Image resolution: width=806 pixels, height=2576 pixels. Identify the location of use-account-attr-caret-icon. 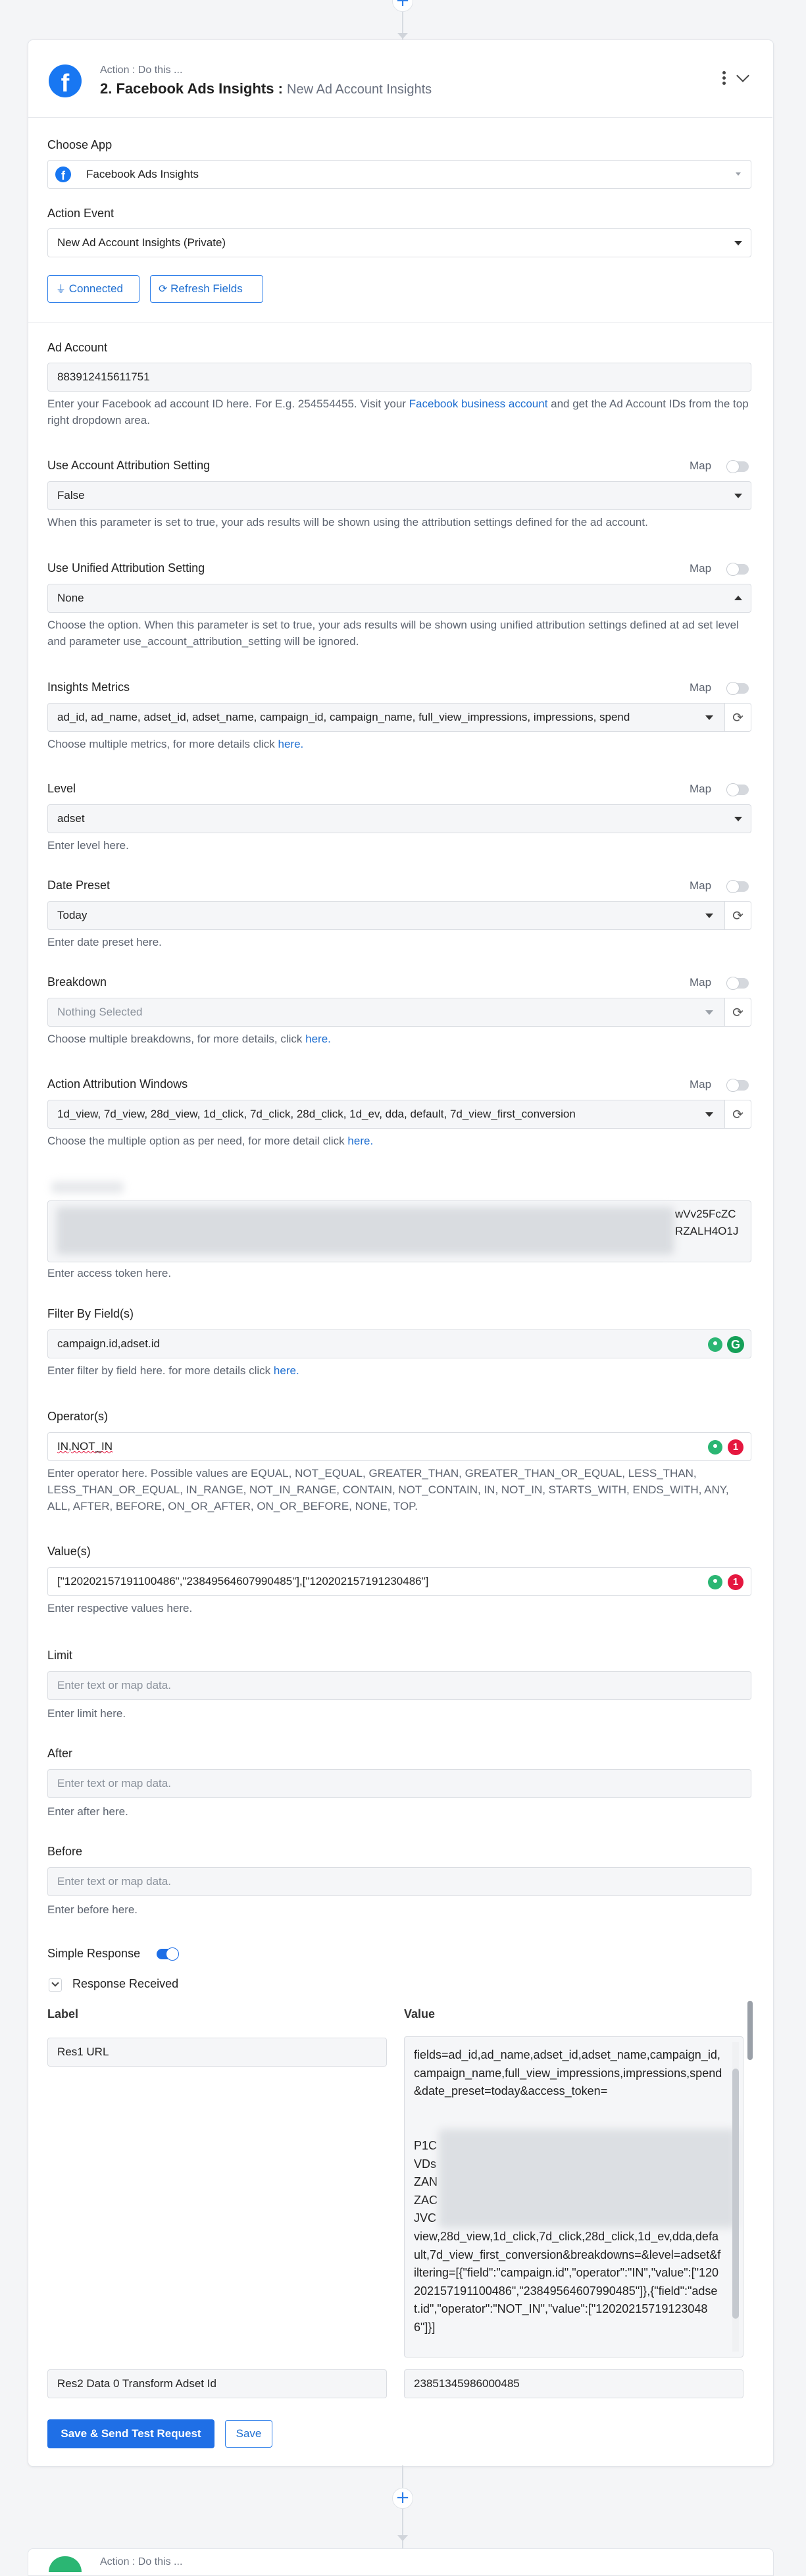
(738, 496).